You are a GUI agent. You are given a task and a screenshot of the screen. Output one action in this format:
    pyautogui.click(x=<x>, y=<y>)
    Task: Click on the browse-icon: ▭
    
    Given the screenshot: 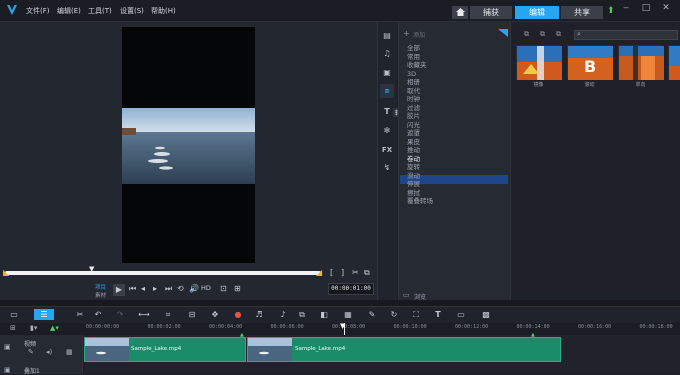 What is the action you would take?
    pyautogui.click(x=406, y=295)
    